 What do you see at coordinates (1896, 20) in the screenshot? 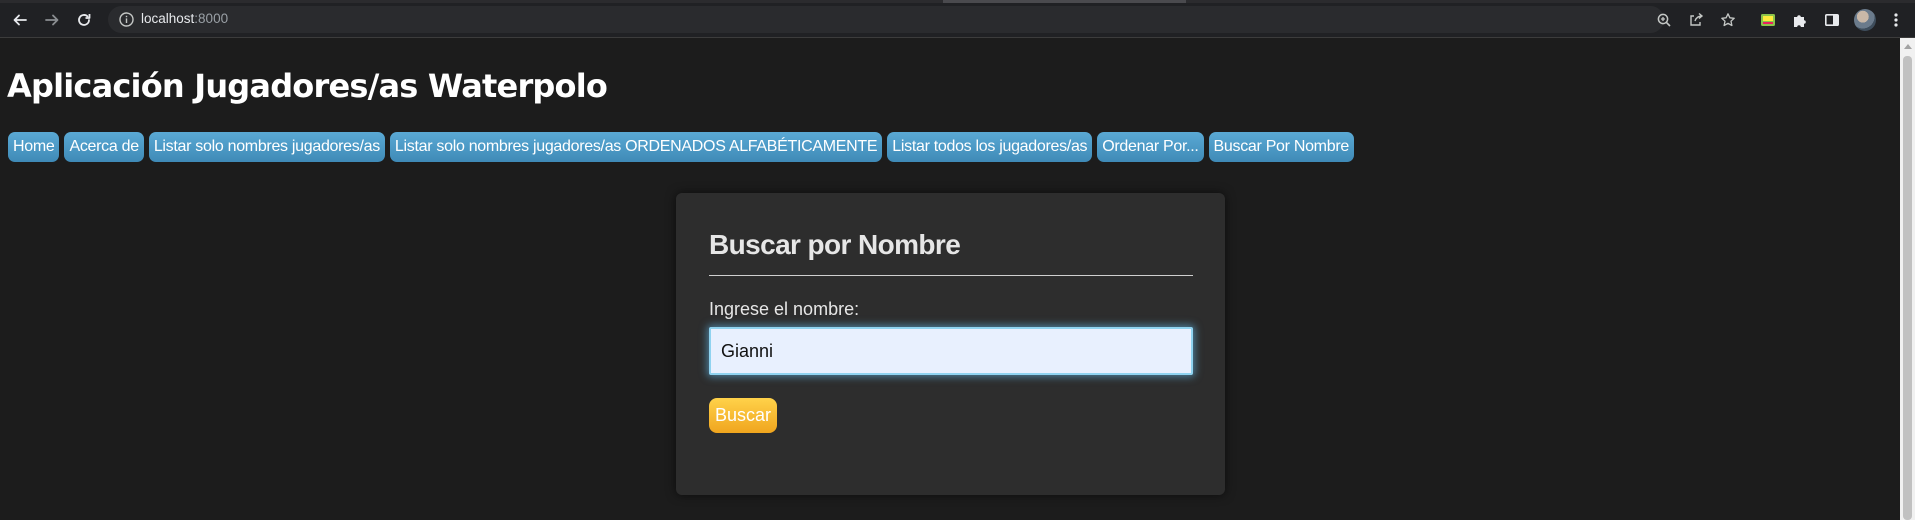
I see `browser-menu-icon` at bounding box center [1896, 20].